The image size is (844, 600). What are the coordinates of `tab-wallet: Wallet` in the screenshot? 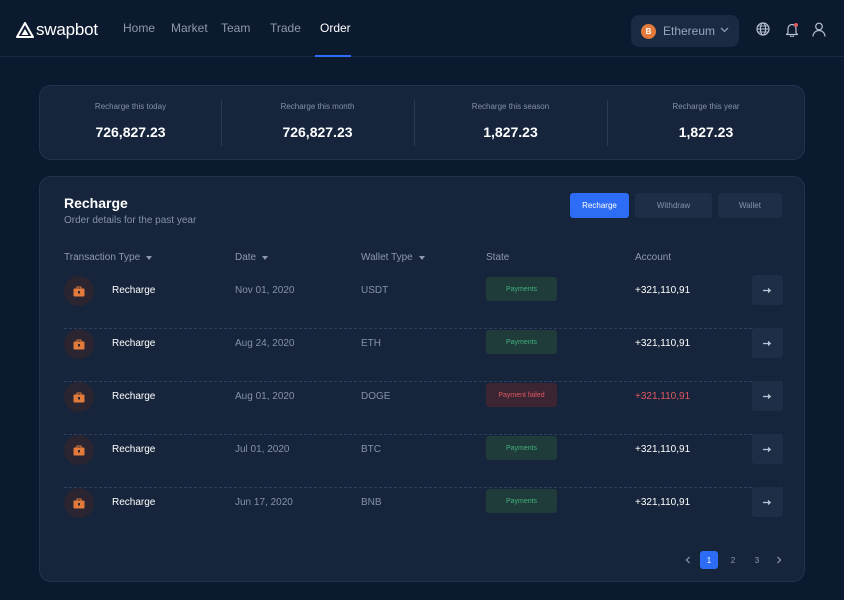 It's located at (750, 205).